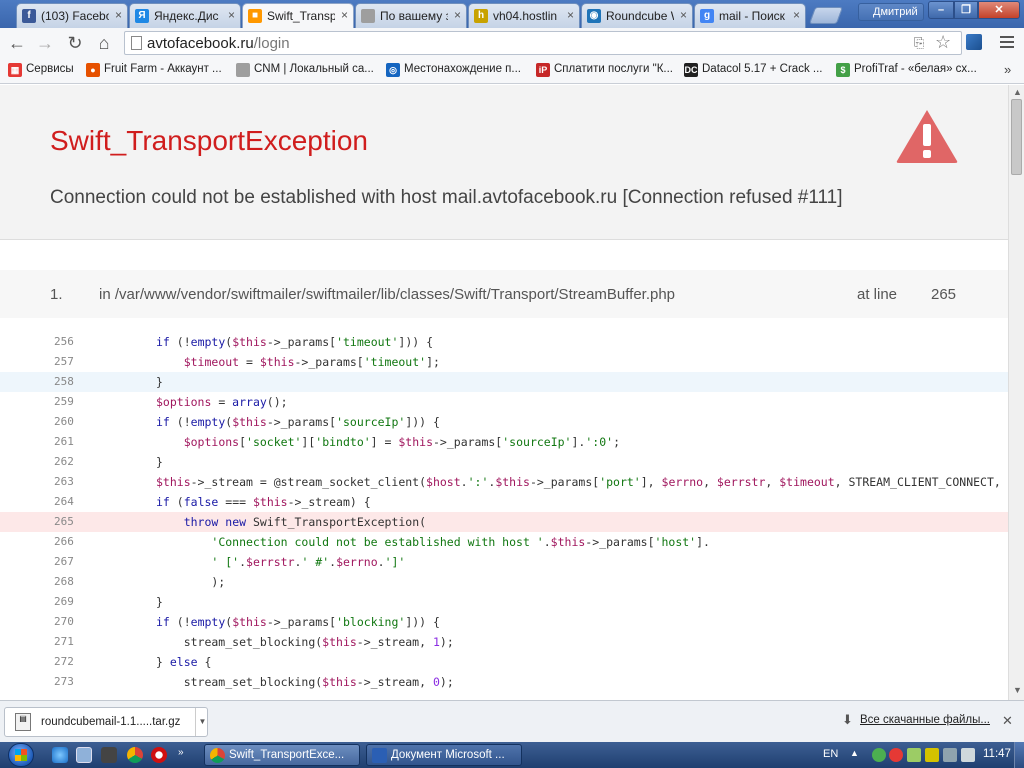 This screenshot has height=768, width=1024. I want to click on browser-tab: g mail - Поиск ×, so click(750, 15).